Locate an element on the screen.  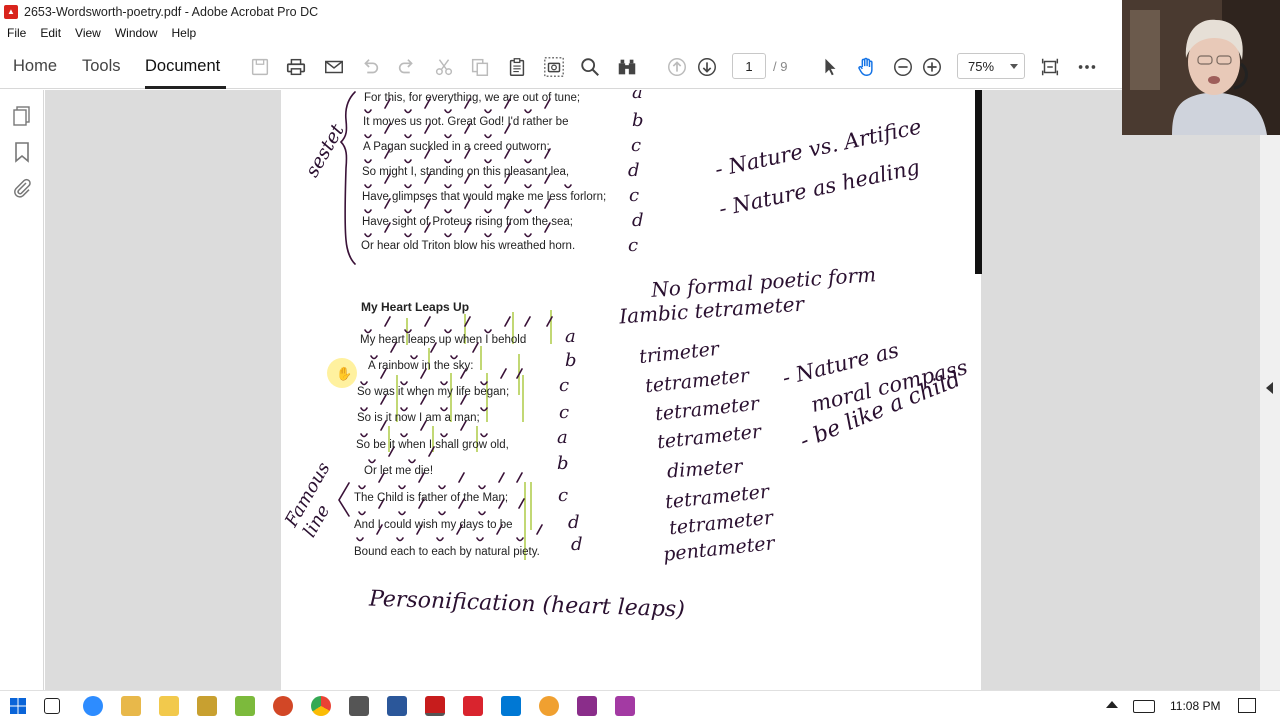
annotation-sestet: sestet is located at coordinates (325, 150).